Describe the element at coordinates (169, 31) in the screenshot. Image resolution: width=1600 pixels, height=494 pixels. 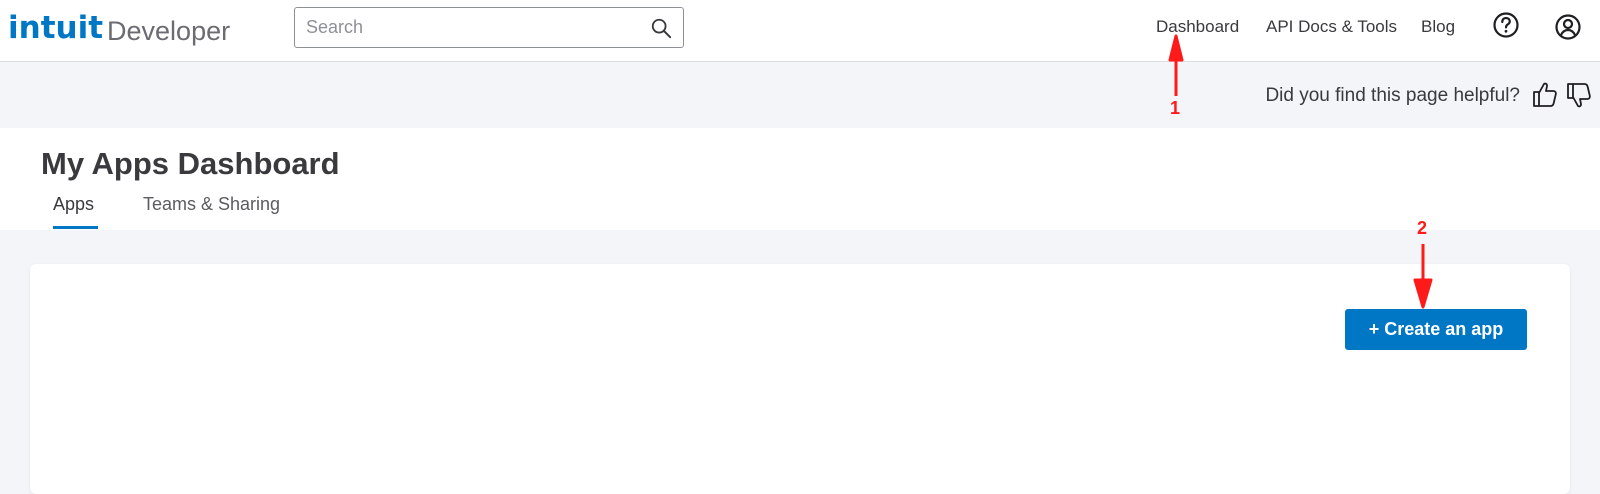
I see `logo-product-text: Developer` at that location.